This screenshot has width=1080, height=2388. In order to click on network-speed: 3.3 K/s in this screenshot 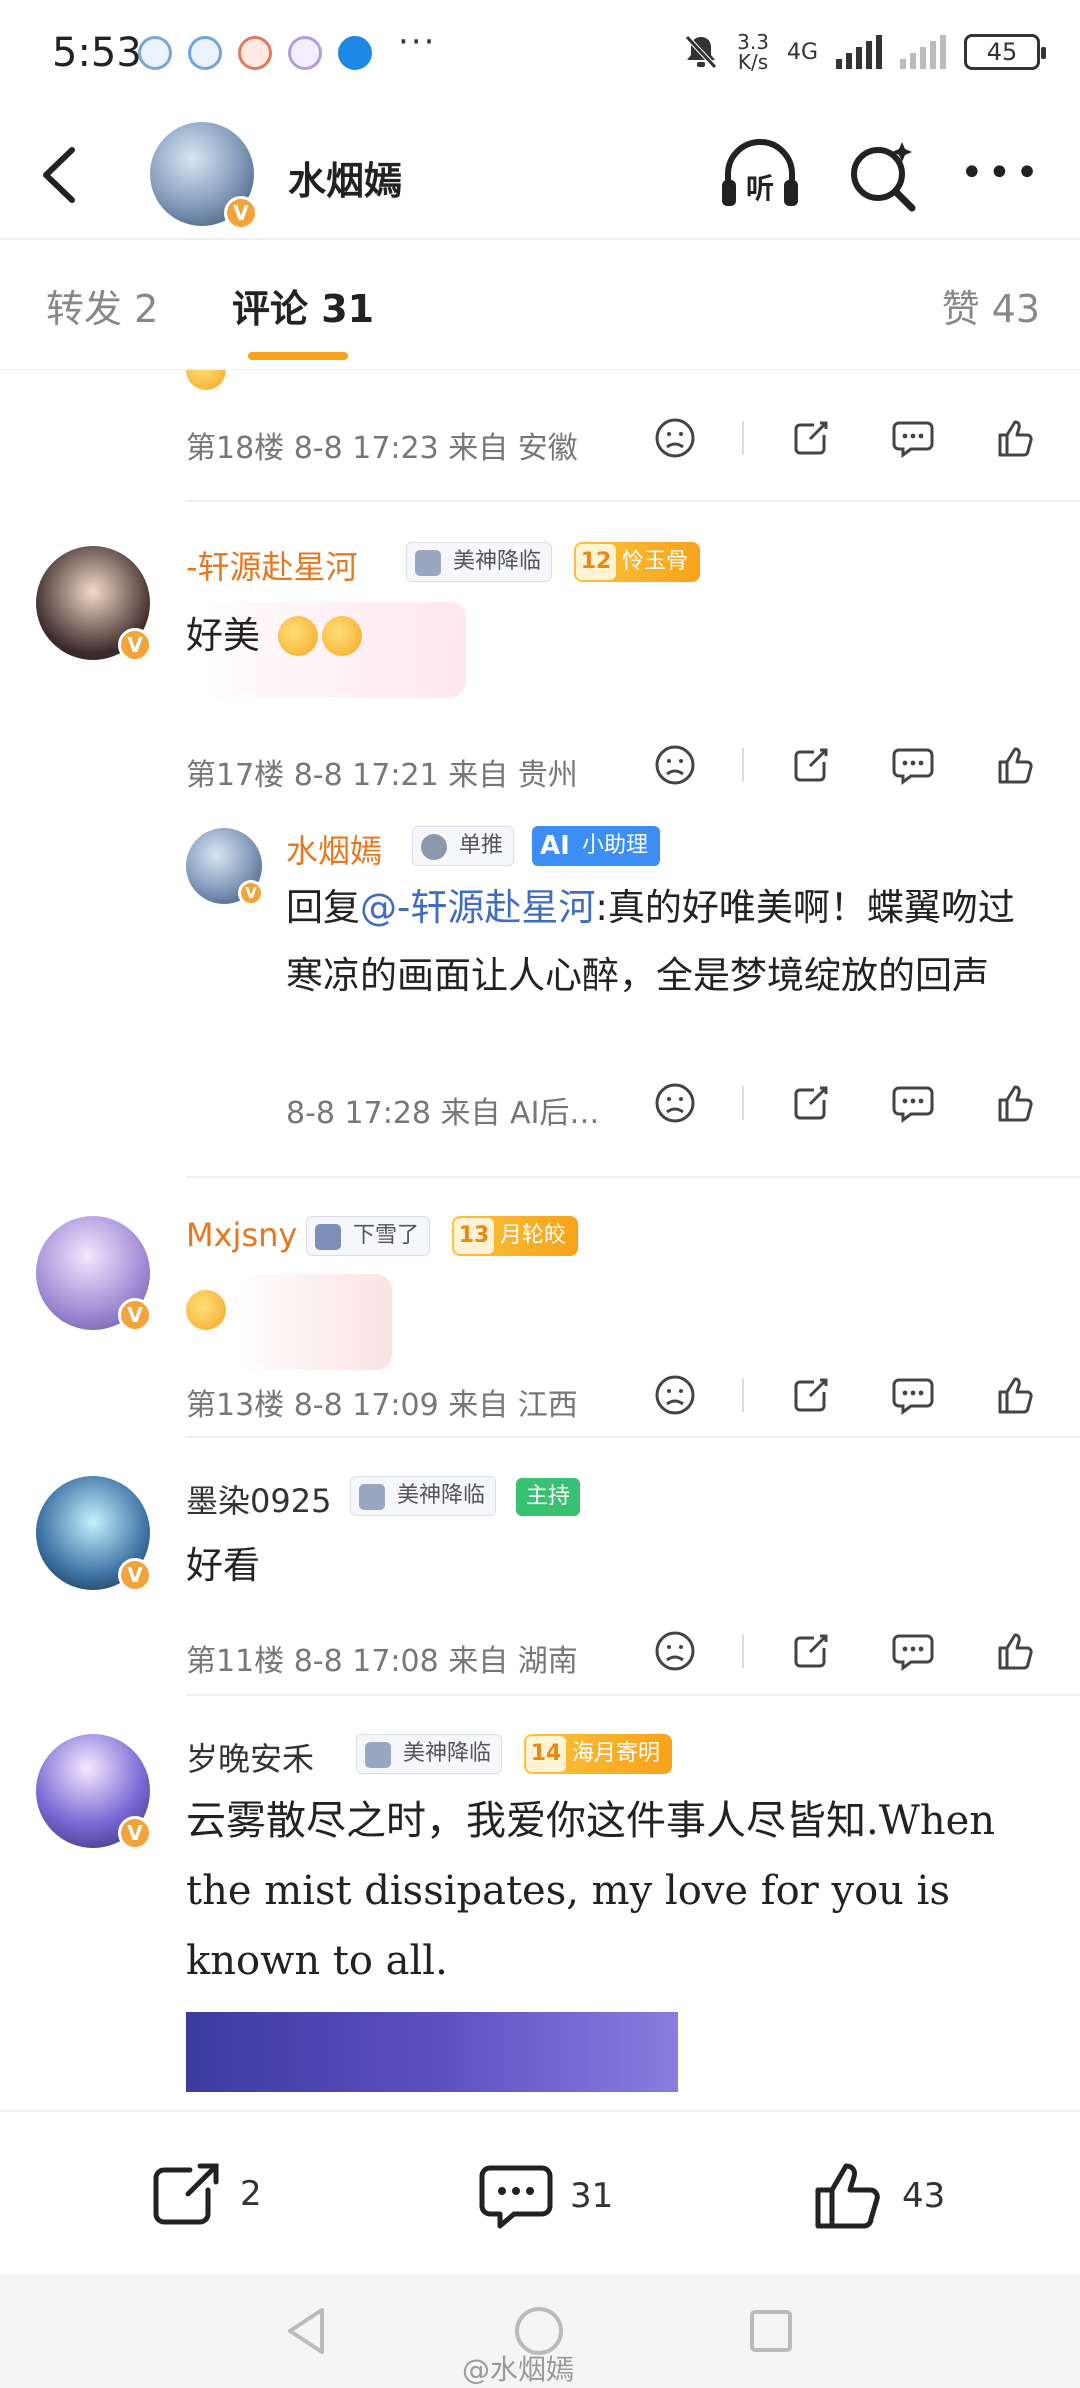, I will do `click(753, 52)`.